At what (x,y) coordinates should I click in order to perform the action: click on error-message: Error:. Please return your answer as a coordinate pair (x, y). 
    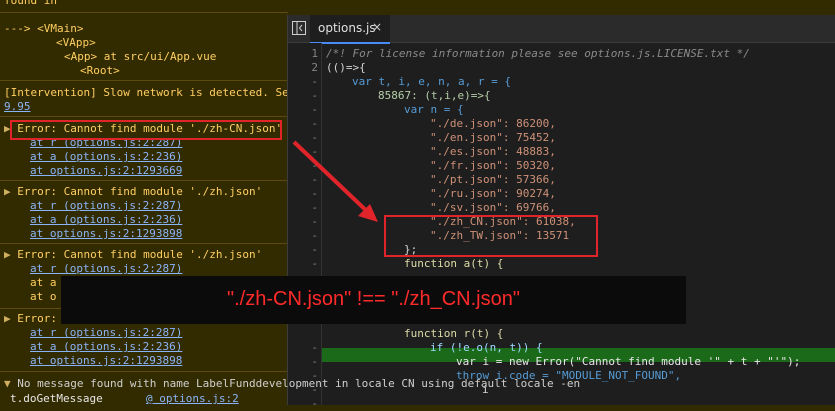
    Looking at the image, I should click on (37, 318).